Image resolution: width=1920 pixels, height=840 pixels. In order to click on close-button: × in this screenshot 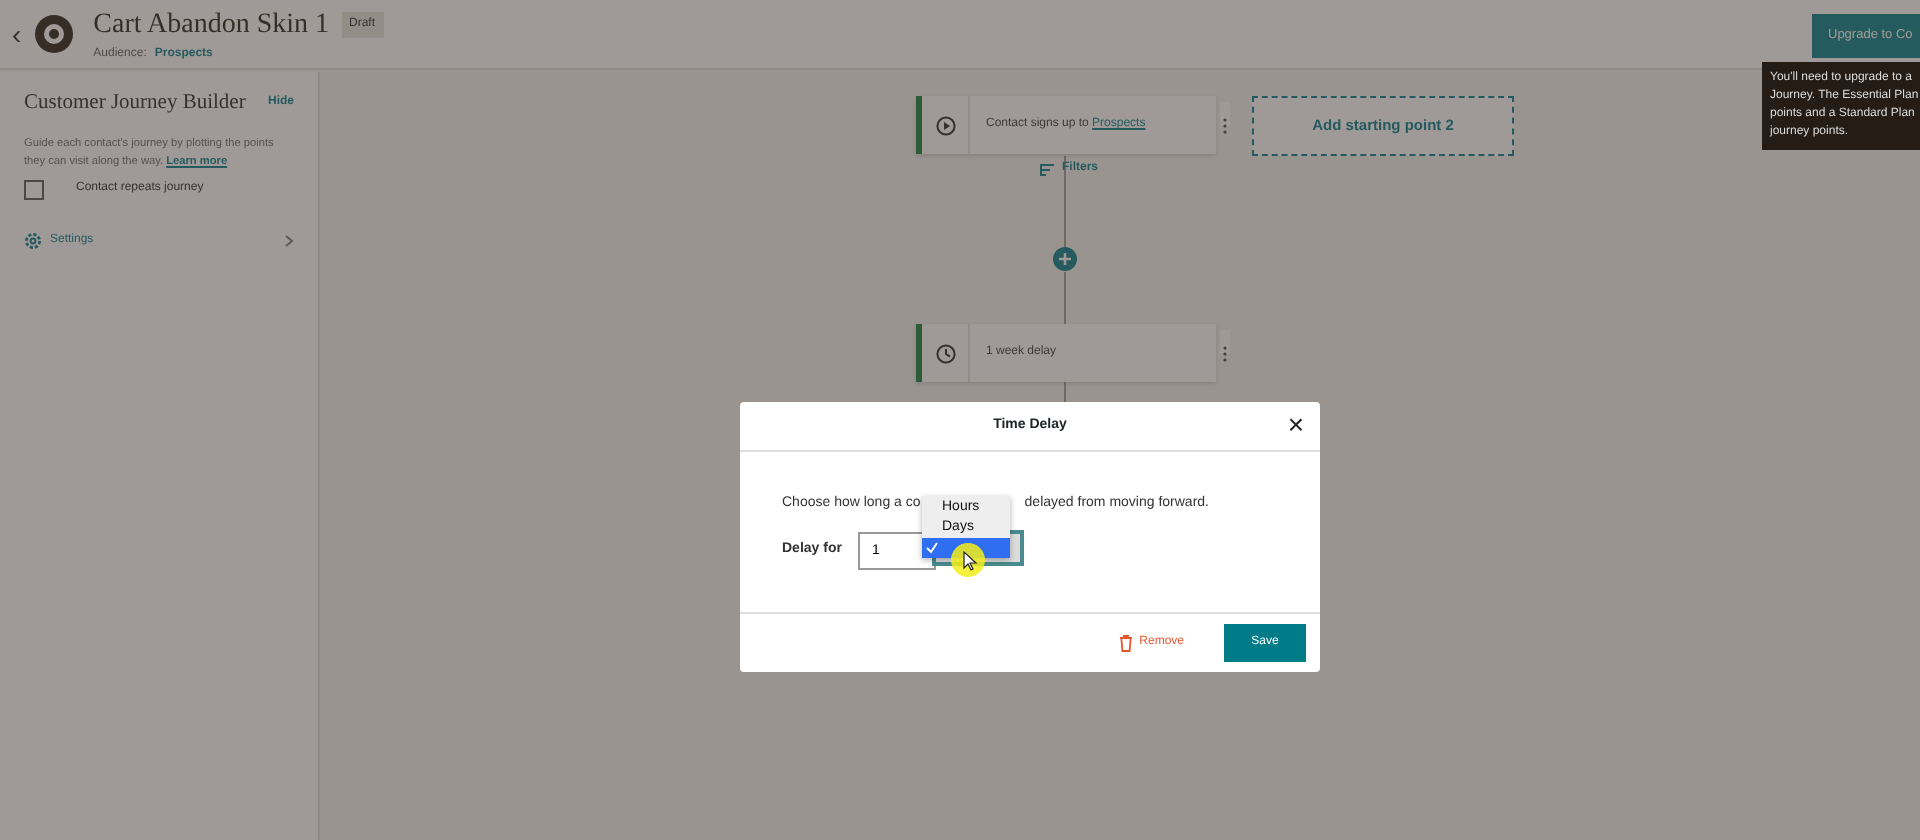, I will do `click(1295, 424)`.